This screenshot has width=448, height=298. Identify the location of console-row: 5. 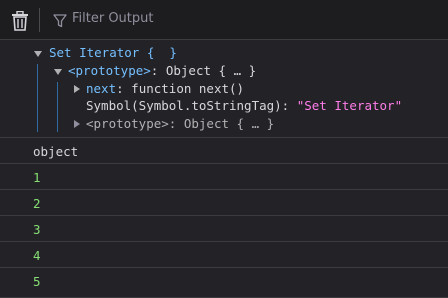
(224, 282).